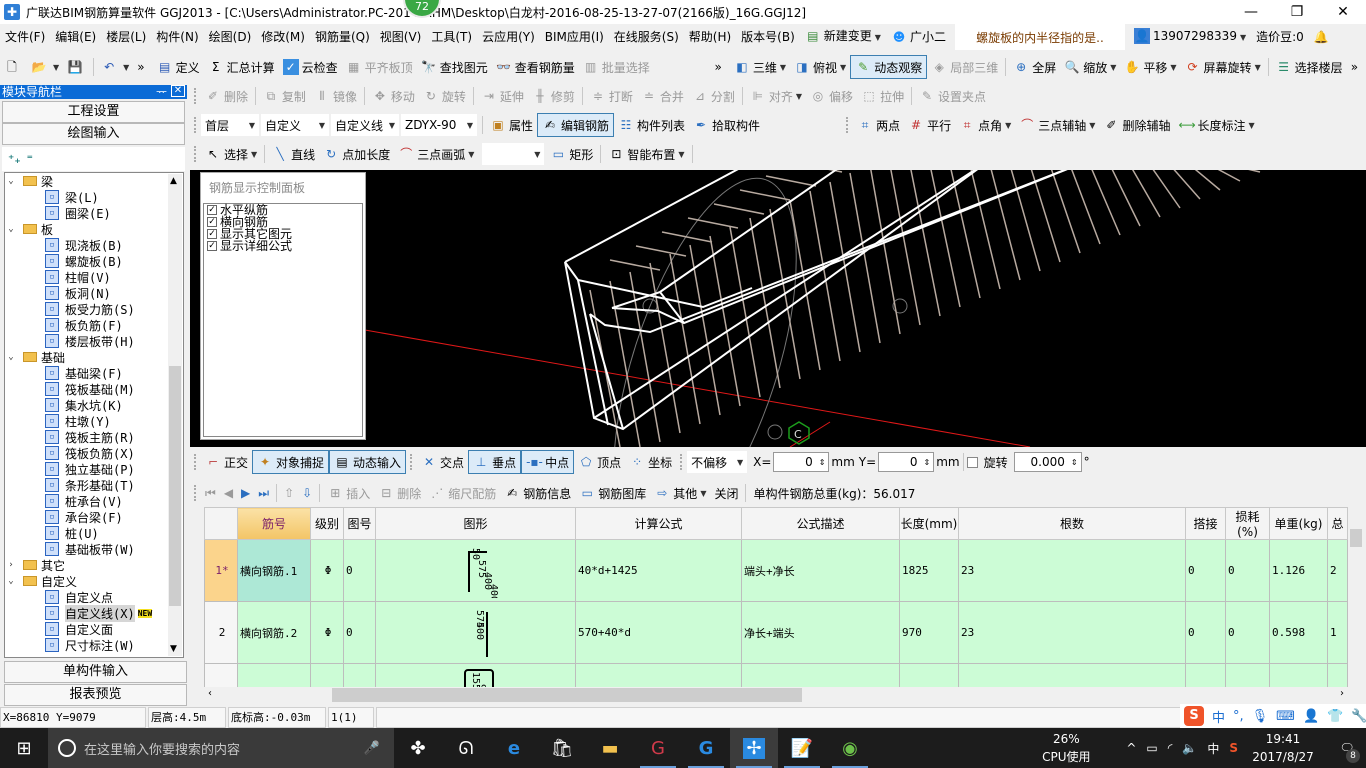 The image size is (1366, 768). Describe the element at coordinates (94, 405) in the screenshot. I see `tree-item: ▫ 集水坑(K)` at that location.